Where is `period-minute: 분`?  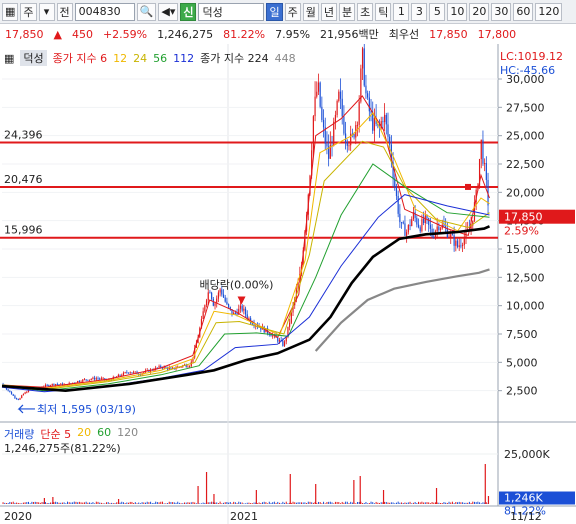 period-minute: 분 is located at coordinates (347, 11).